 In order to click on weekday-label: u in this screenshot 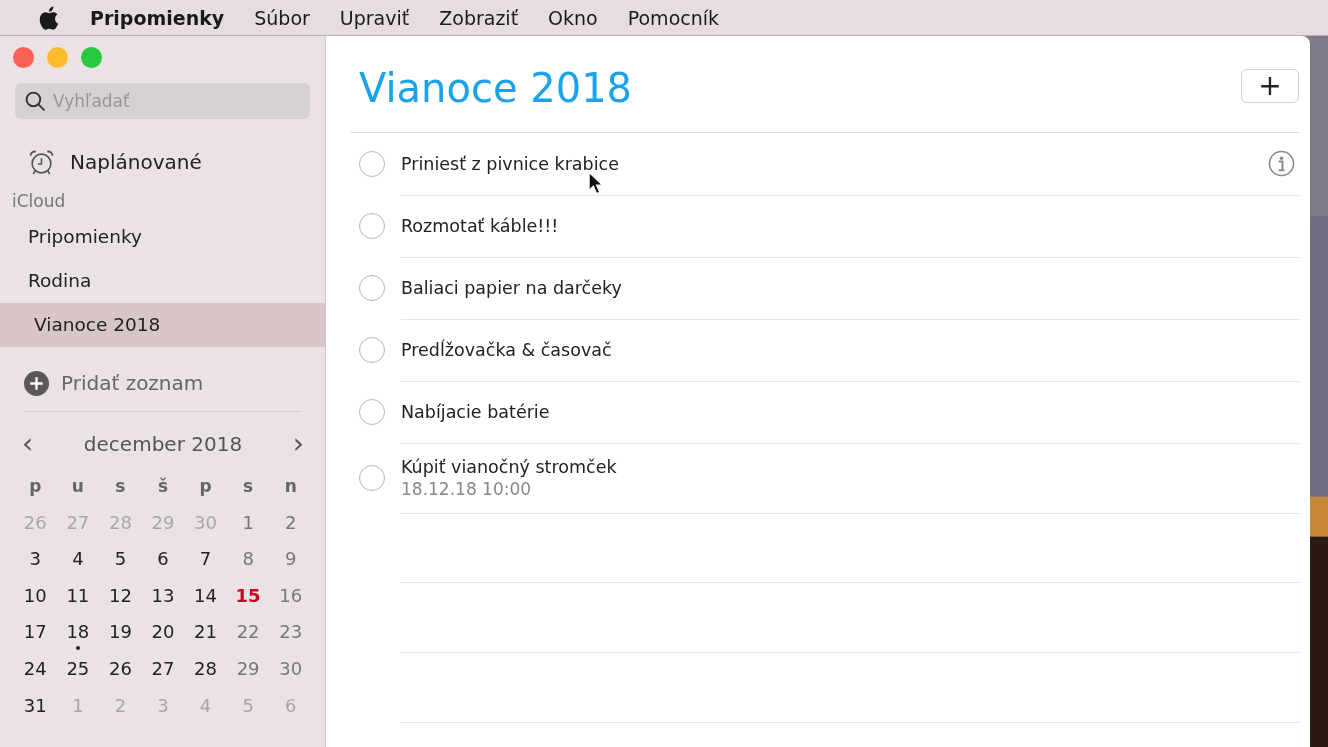, I will do `click(77, 486)`.